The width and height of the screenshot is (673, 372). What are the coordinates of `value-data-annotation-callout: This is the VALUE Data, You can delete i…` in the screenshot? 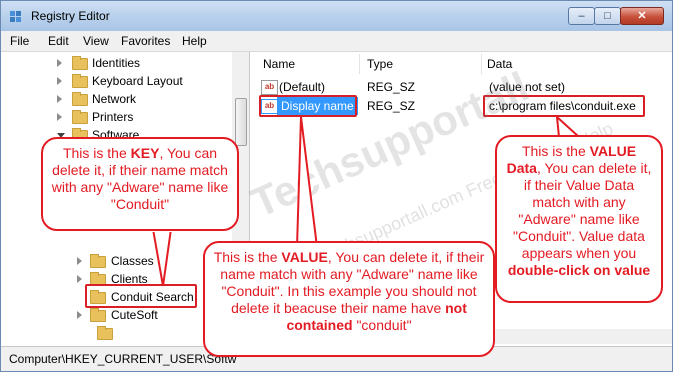 It's located at (579, 219).